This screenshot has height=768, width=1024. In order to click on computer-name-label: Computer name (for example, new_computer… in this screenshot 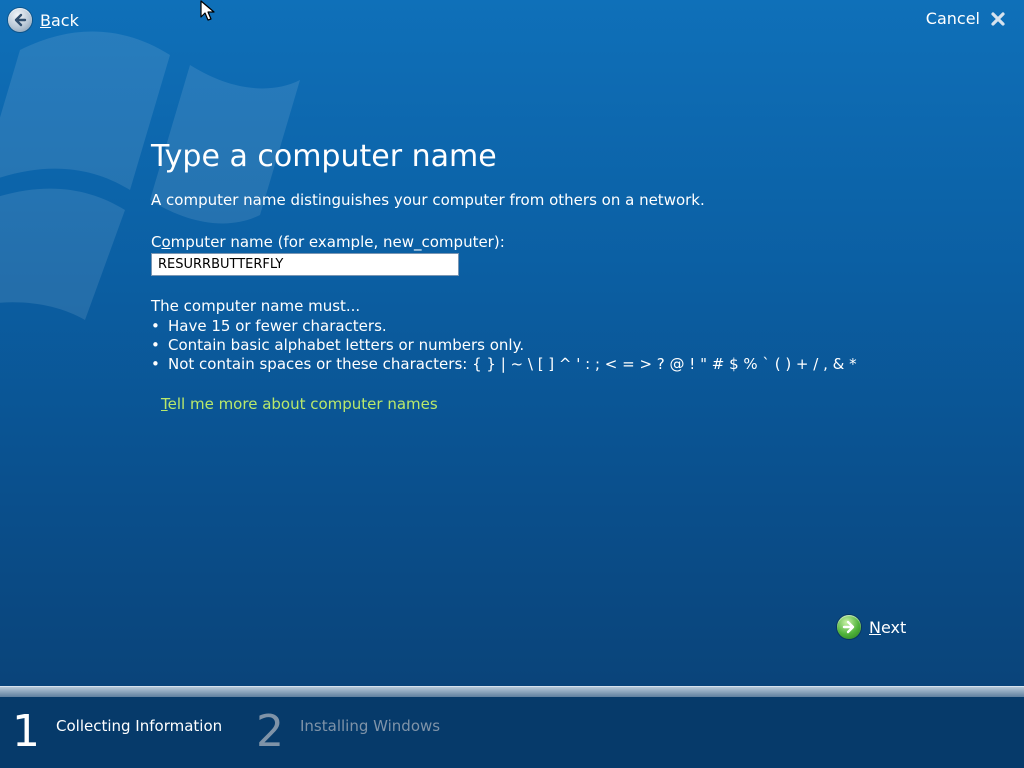, I will do `click(328, 242)`.